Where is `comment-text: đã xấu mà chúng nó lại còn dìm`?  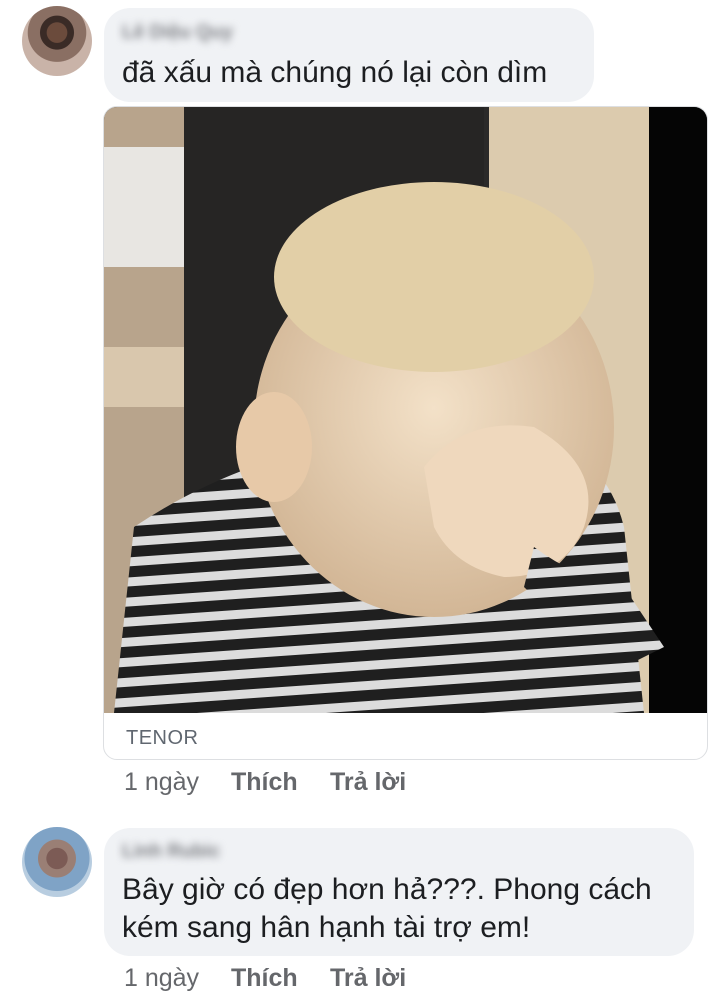 comment-text: đã xấu mà chúng nó lại còn dìm is located at coordinates (335, 72).